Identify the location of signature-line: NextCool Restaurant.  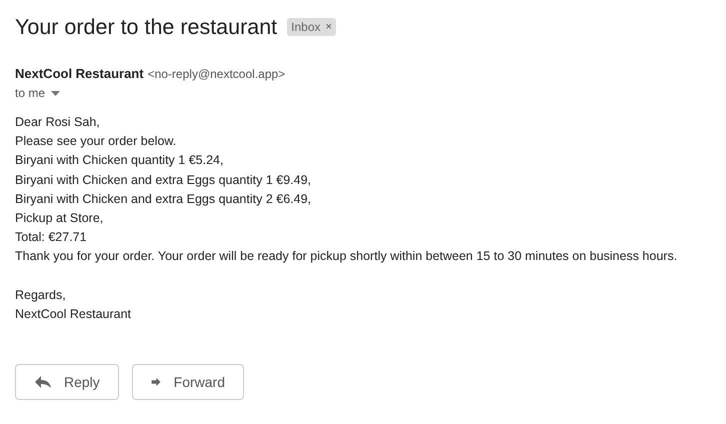
(73, 314).